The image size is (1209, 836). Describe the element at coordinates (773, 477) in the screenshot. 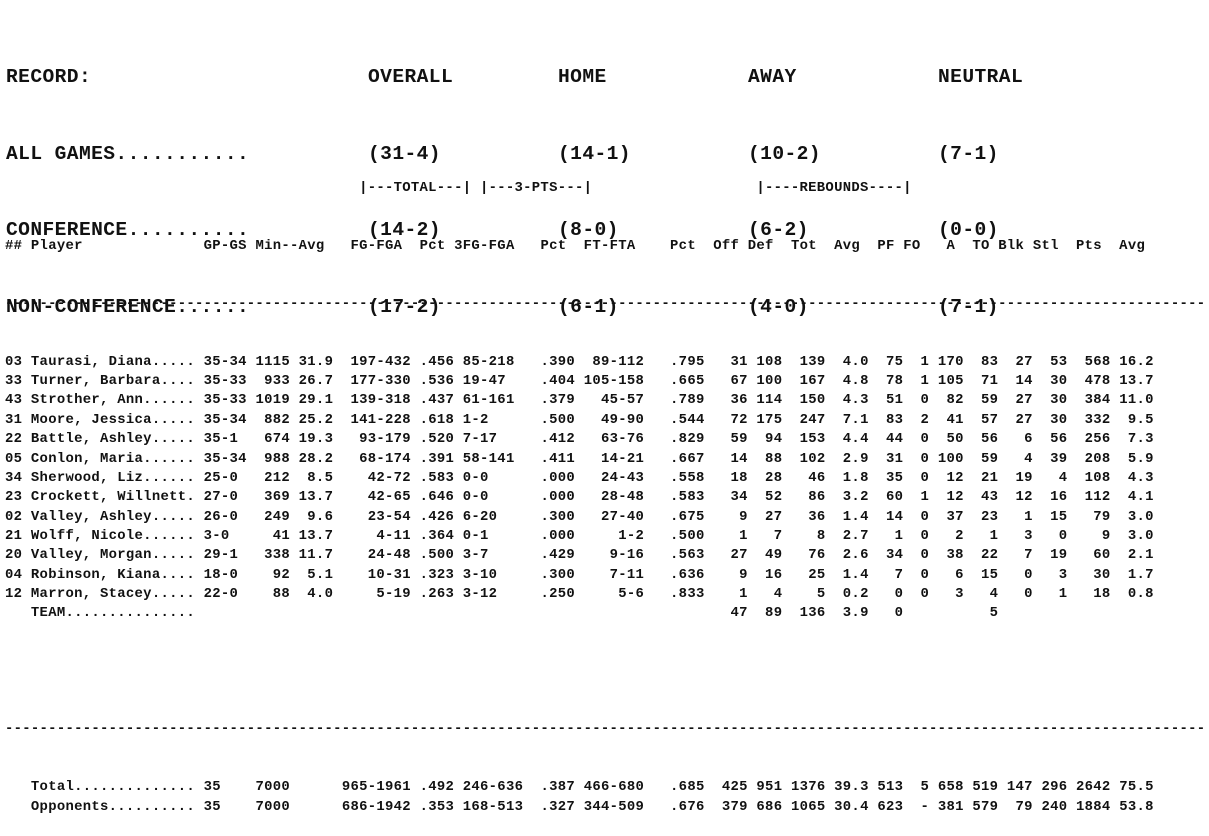

I see `cell-def: 28` at that location.